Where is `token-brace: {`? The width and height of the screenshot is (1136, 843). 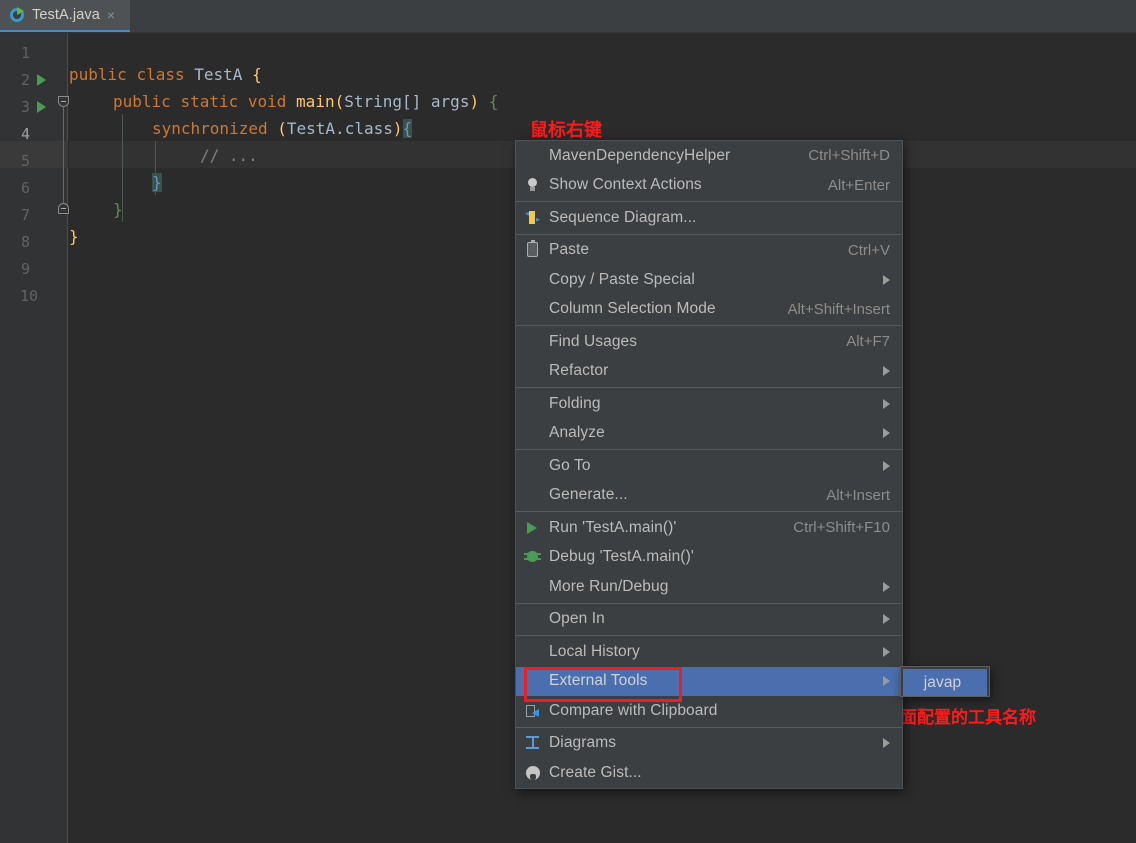
token-brace: { is located at coordinates (257, 74).